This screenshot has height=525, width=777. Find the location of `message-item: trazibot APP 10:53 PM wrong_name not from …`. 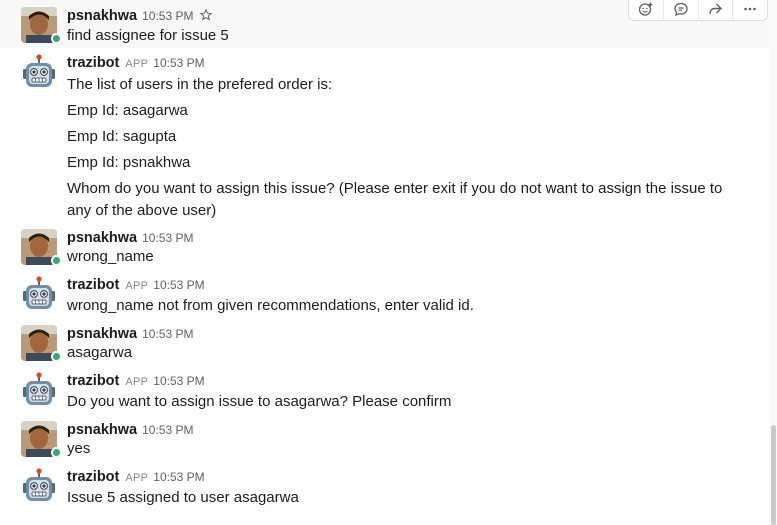

message-item: trazibot APP 10:53 PM wrong_name not from … is located at coordinates (384, 296).